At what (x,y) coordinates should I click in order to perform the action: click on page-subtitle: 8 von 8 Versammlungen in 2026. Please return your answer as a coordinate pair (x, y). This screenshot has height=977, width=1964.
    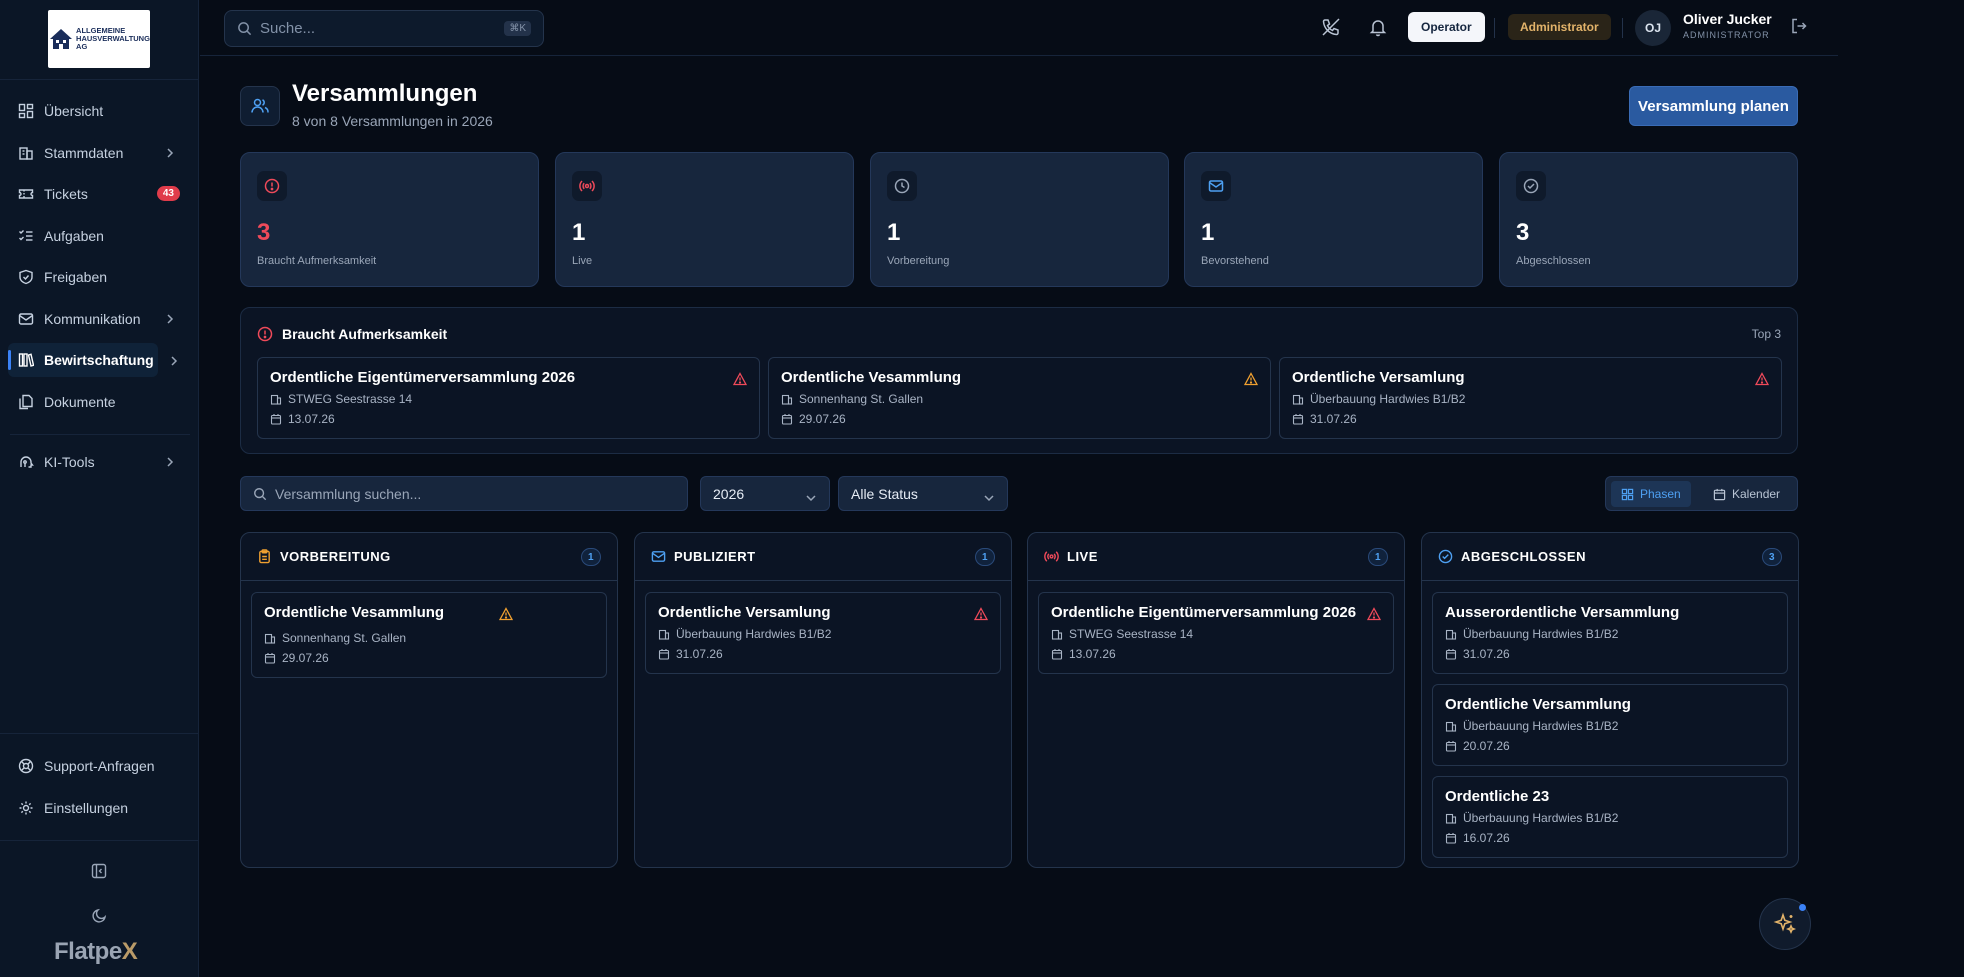
    Looking at the image, I should click on (392, 121).